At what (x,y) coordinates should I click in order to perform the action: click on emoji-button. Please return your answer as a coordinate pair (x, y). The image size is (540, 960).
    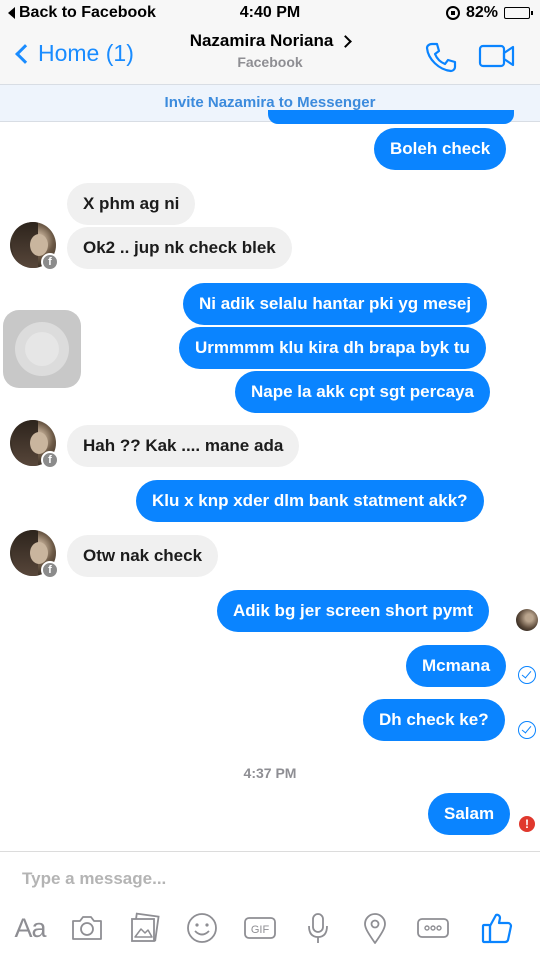
    Looking at the image, I should click on (202, 928).